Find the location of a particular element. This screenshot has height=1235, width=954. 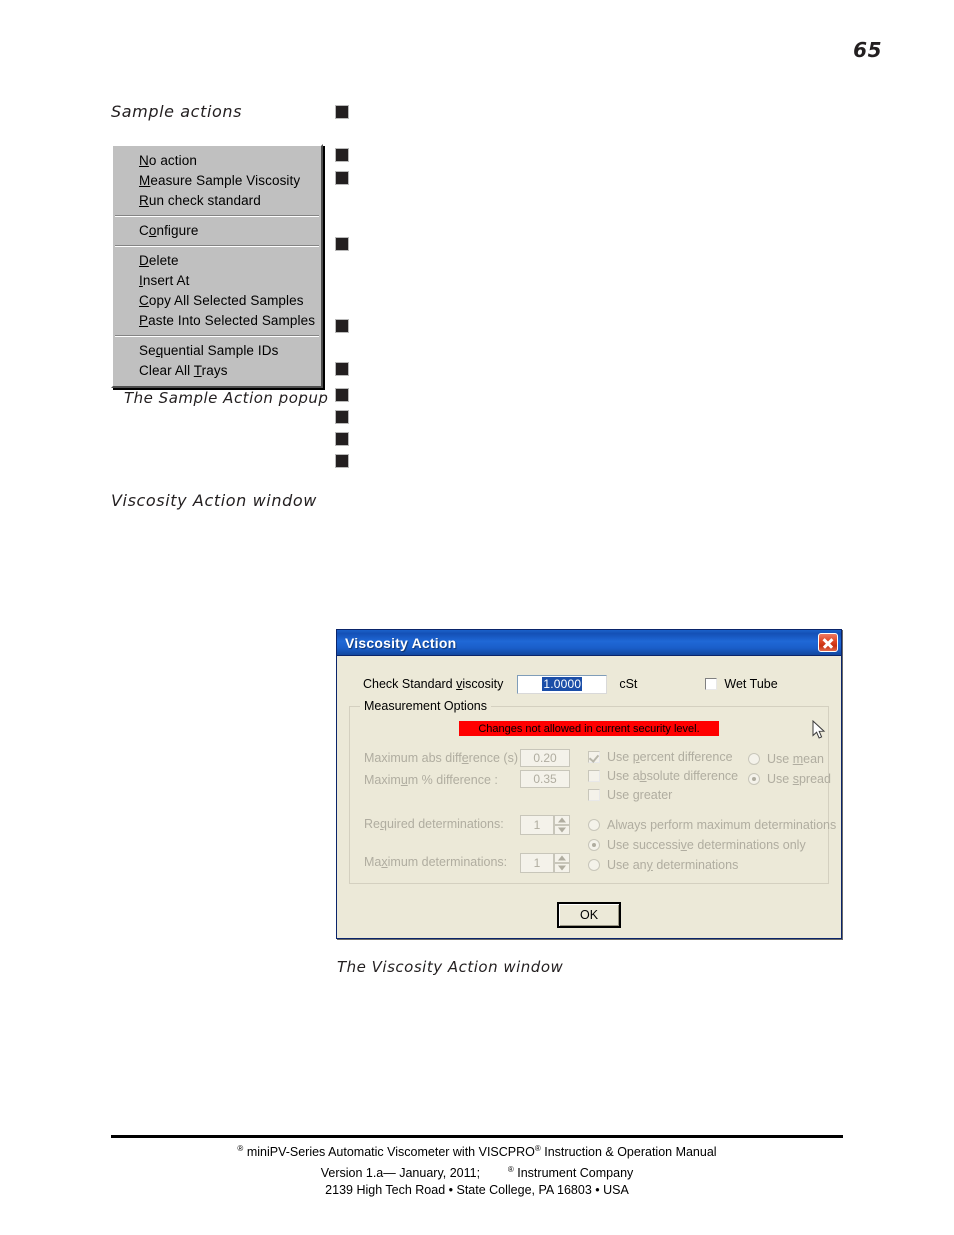

menu-item: Measure Sample Viscosity is located at coordinates (217, 181).